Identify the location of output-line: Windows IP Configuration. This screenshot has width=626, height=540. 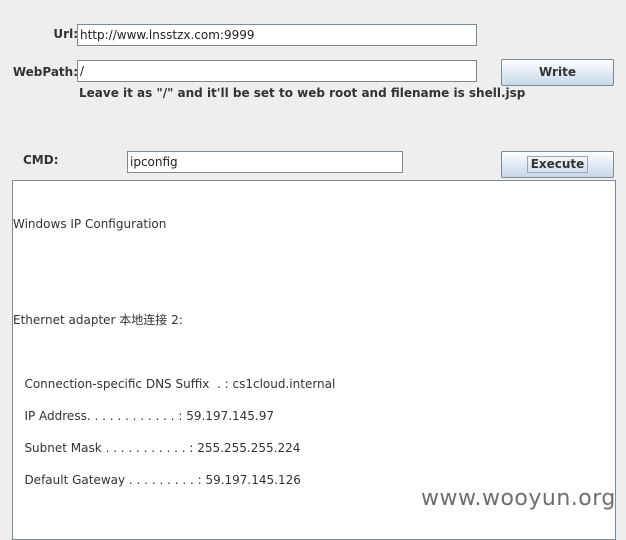
(90, 224).